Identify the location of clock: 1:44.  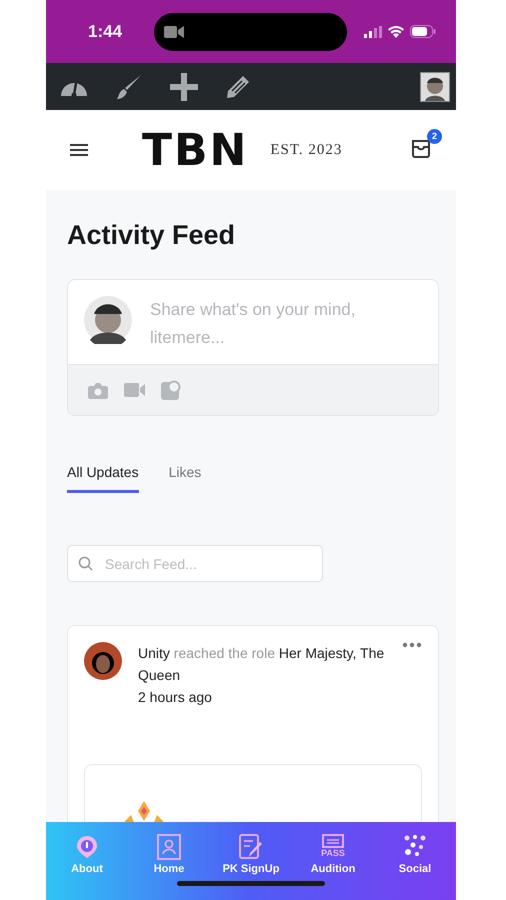
(106, 32).